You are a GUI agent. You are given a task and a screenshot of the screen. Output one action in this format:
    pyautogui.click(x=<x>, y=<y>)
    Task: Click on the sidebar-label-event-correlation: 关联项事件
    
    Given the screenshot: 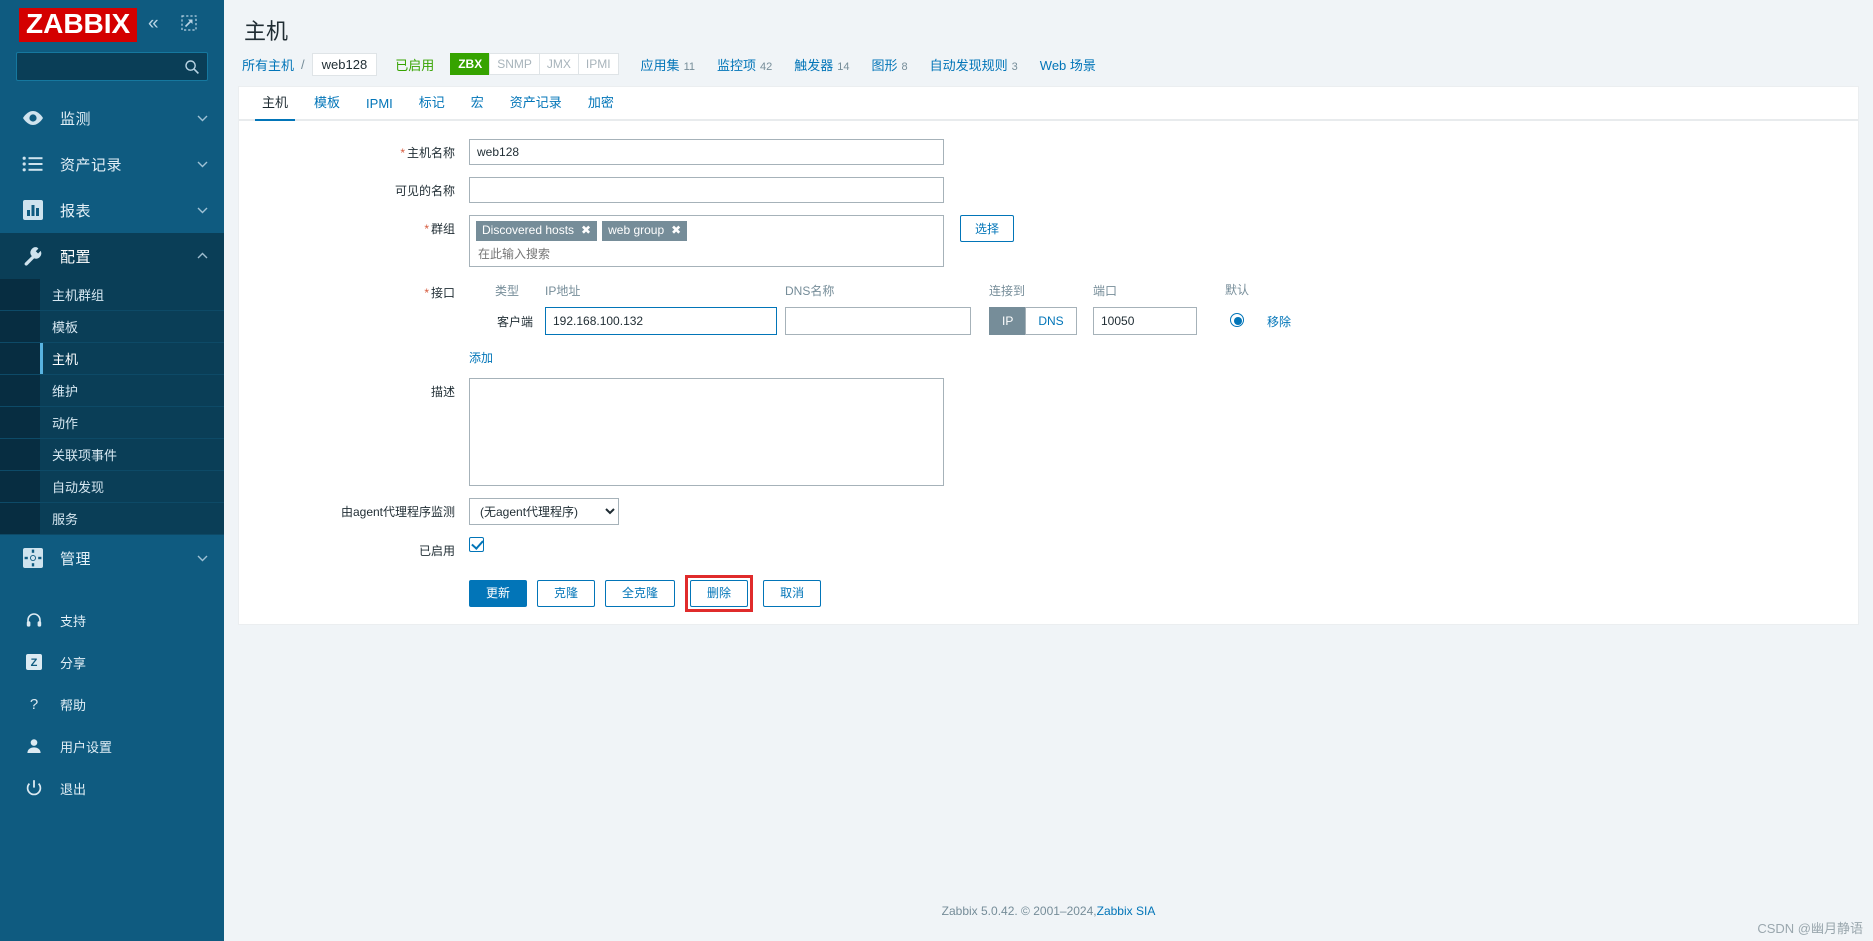 What is the action you would take?
    pyautogui.click(x=85, y=455)
    